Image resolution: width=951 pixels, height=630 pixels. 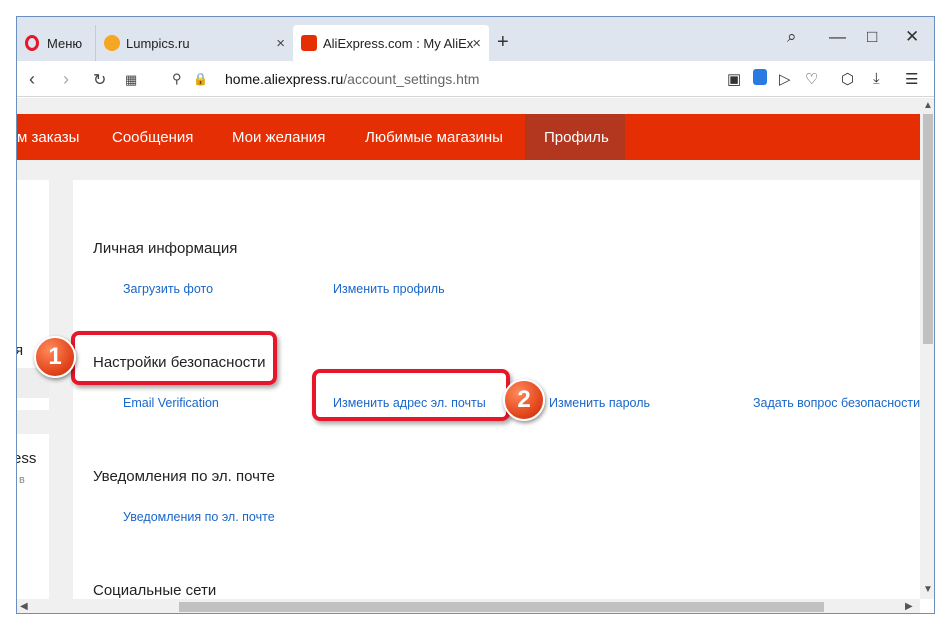 What do you see at coordinates (32, 79) in the screenshot?
I see `back-icon: ‹` at bounding box center [32, 79].